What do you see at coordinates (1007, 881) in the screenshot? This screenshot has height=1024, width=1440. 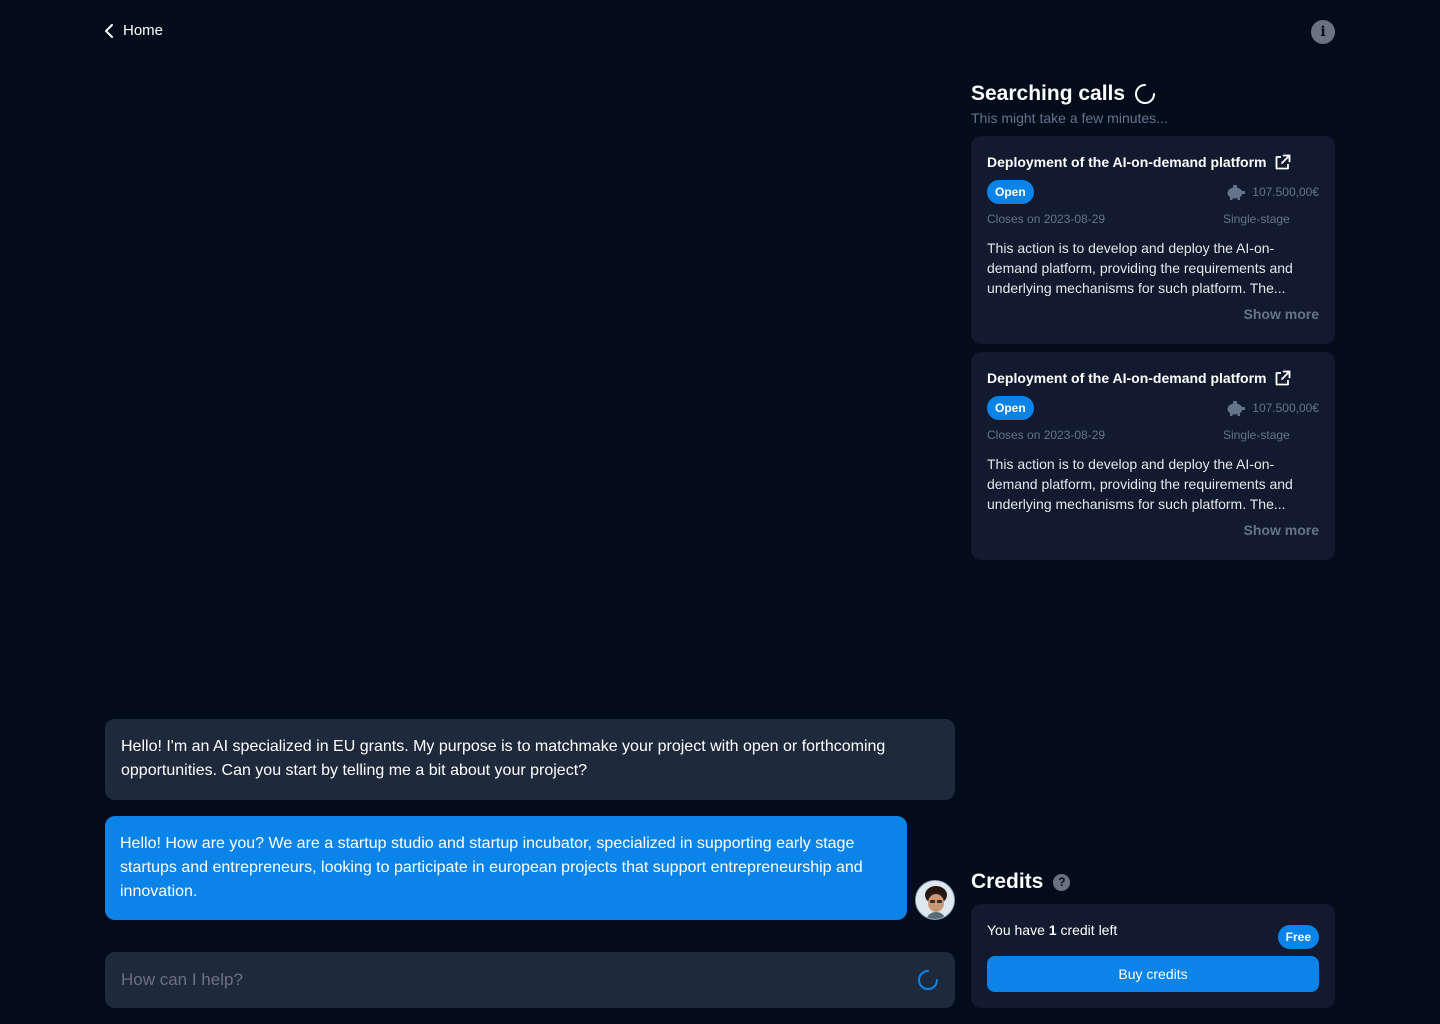 I see `credits-title: Credits` at bounding box center [1007, 881].